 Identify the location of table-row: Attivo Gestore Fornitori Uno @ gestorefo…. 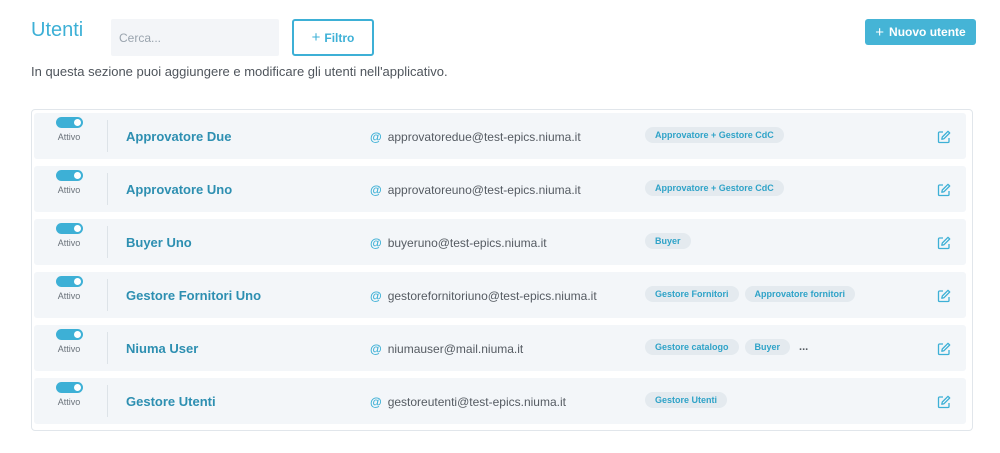
(500, 295).